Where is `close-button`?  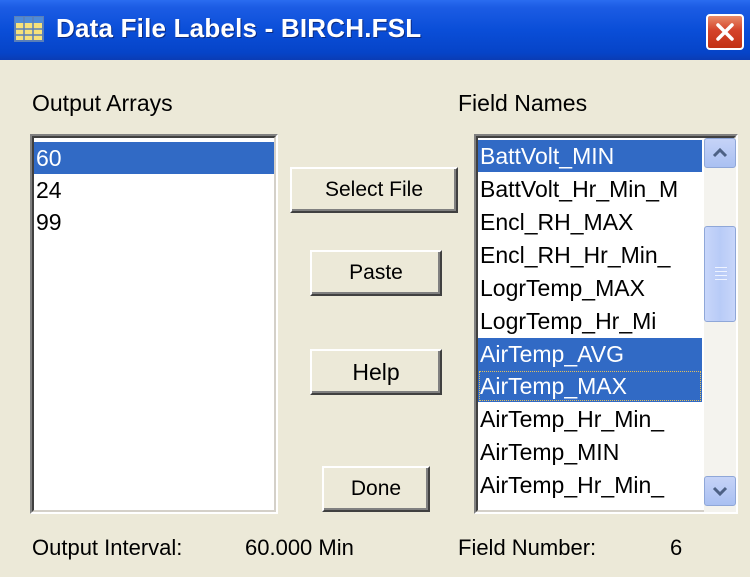
close-button is located at coordinates (725, 32).